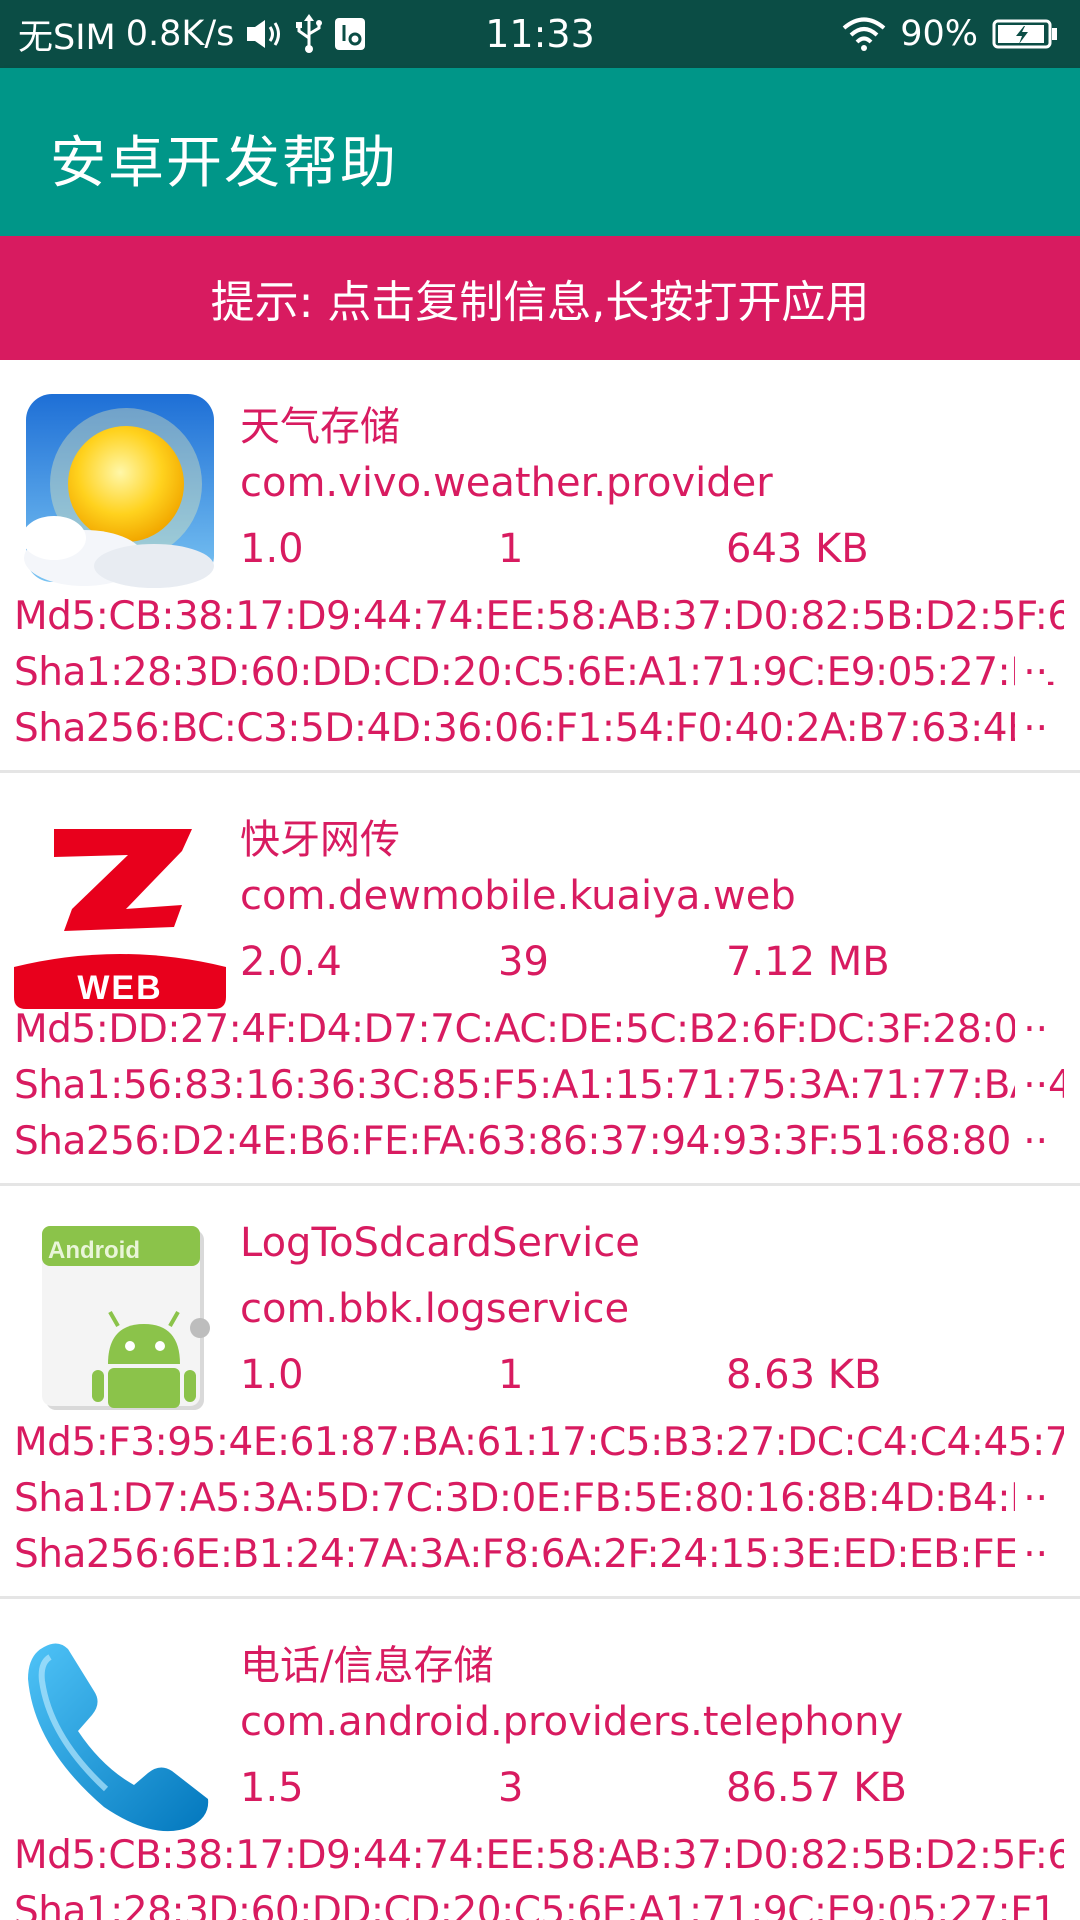 Image resolution: width=1080 pixels, height=1920 pixels. What do you see at coordinates (367, 1666) in the screenshot?
I see `app-name: 电话/信息存储` at bounding box center [367, 1666].